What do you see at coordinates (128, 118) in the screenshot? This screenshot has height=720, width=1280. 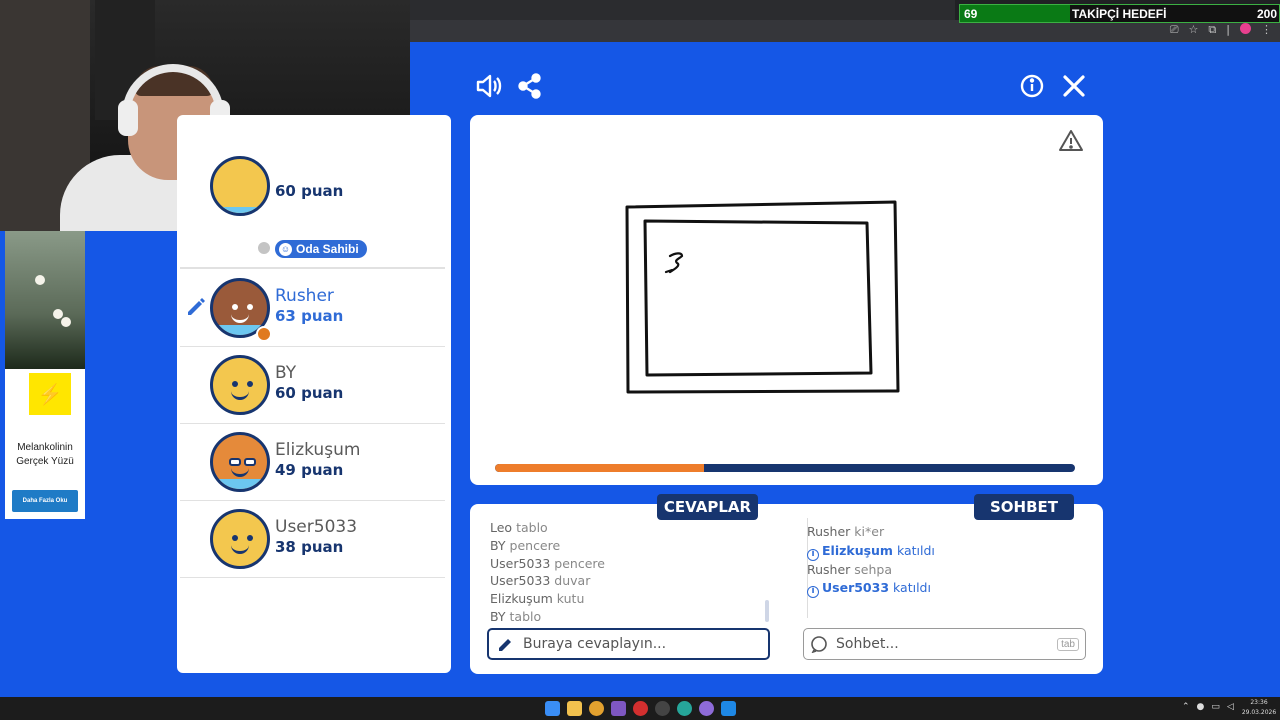 I see `webcam-headphone-left` at bounding box center [128, 118].